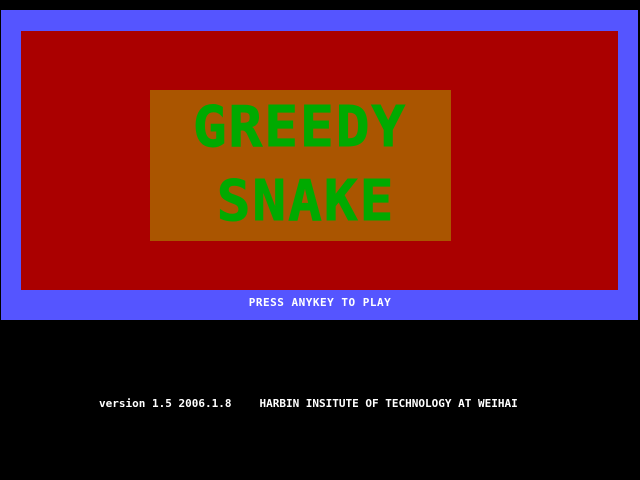  I want to click on title-box: GREEDY SNAKE, so click(300, 165).